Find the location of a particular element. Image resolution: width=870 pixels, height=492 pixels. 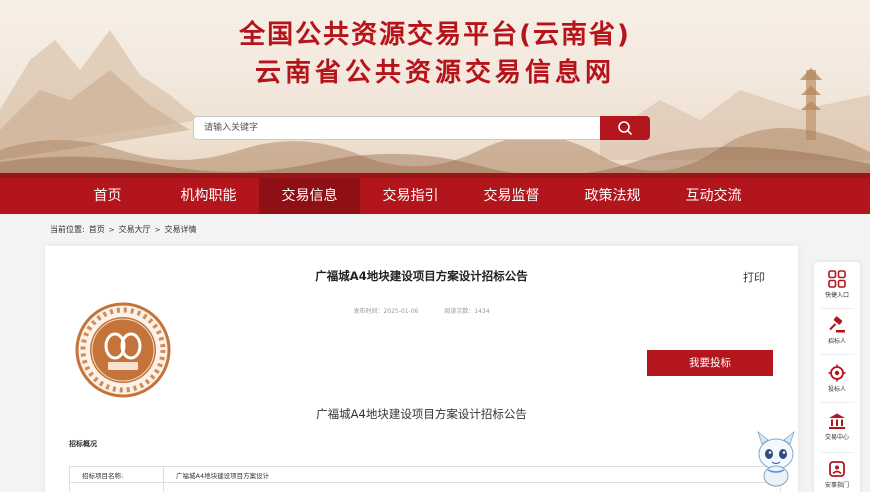

nav-item-interaction: 互动交流 is located at coordinates (713, 196).